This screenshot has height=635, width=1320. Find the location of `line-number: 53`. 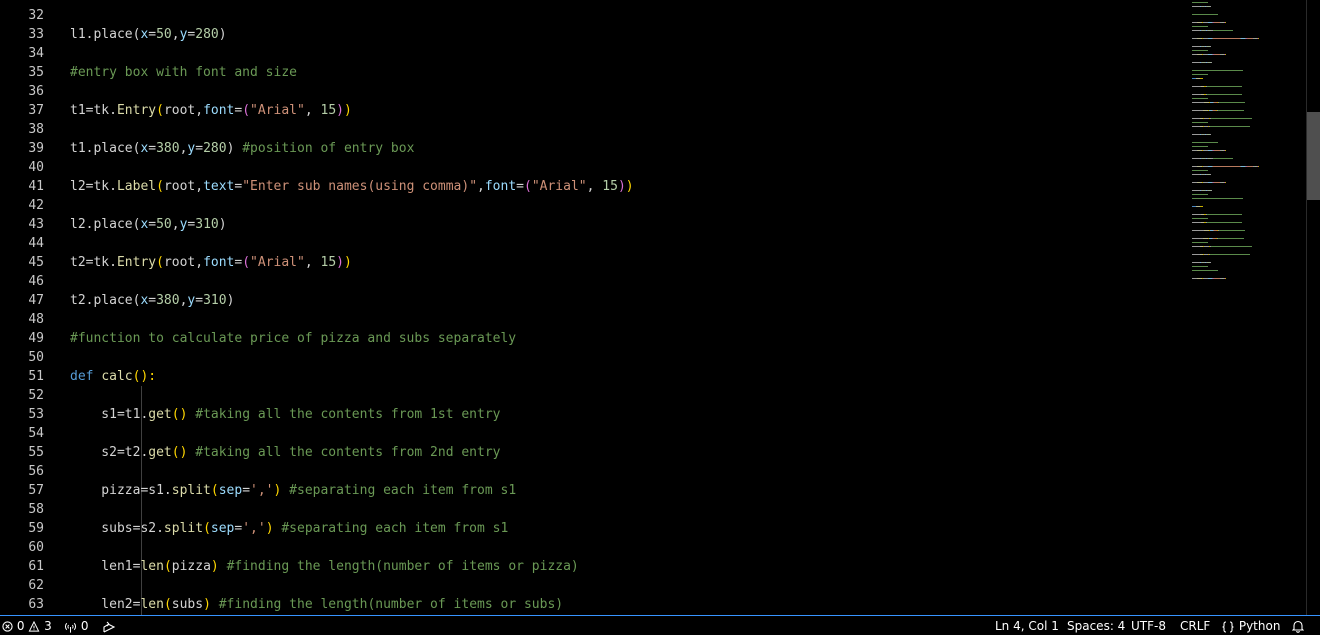

line-number: 53 is located at coordinates (36, 414).